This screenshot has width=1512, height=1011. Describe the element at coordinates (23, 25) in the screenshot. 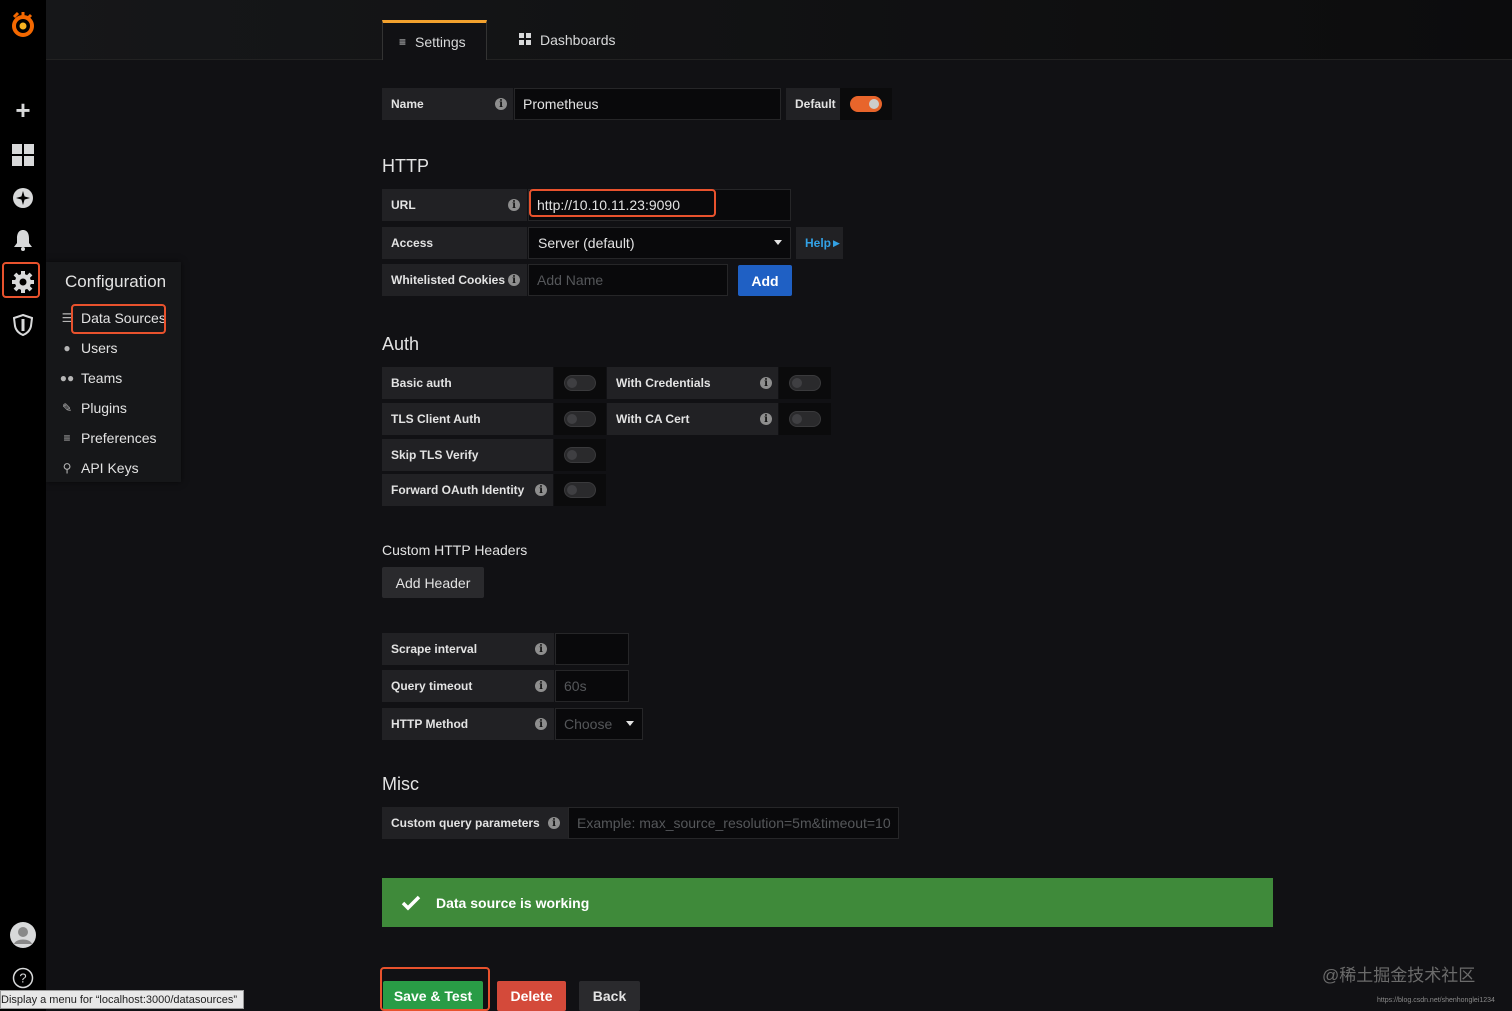

I see `grafana-logo` at that location.